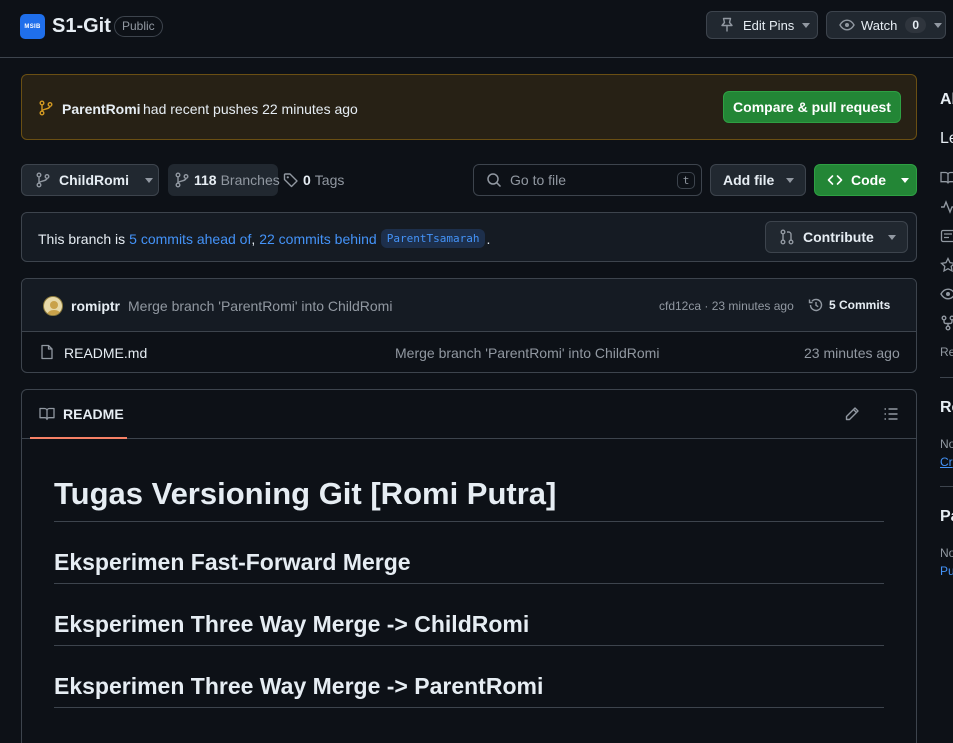 The height and width of the screenshot is (743, 953). Describe the element at coordinates (250, 180) in the screenshot. I see `branches-label: Branches` at that location.